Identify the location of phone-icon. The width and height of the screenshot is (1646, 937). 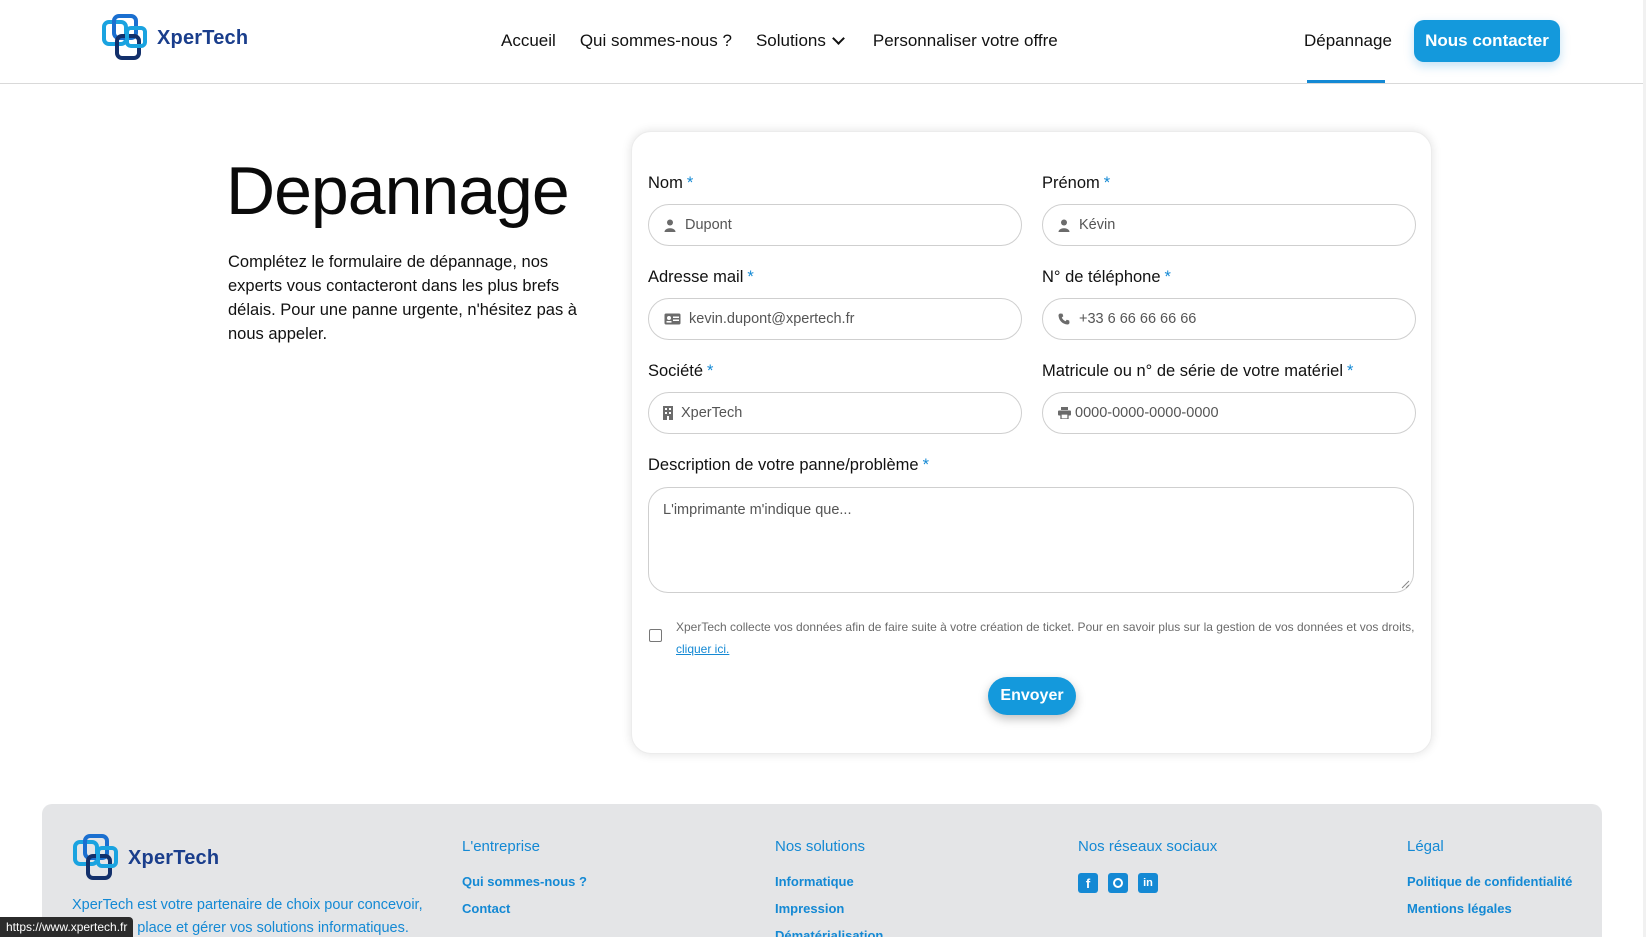
(1064, 319).